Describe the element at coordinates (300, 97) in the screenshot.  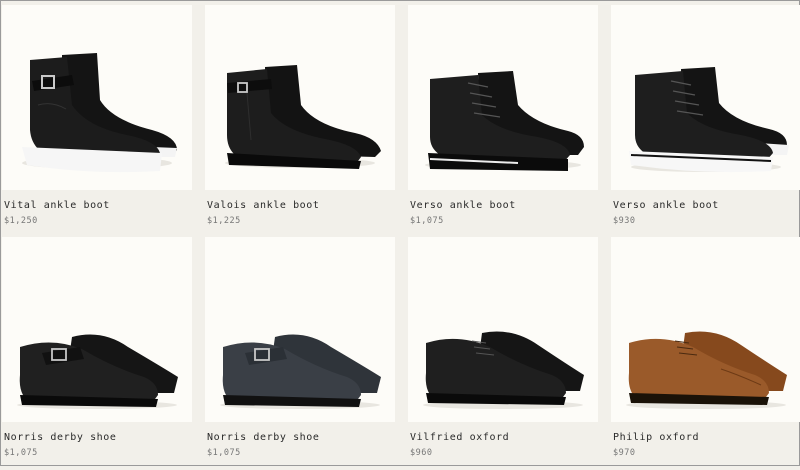
I see `product-image-valois-ankle-boot` at that location.